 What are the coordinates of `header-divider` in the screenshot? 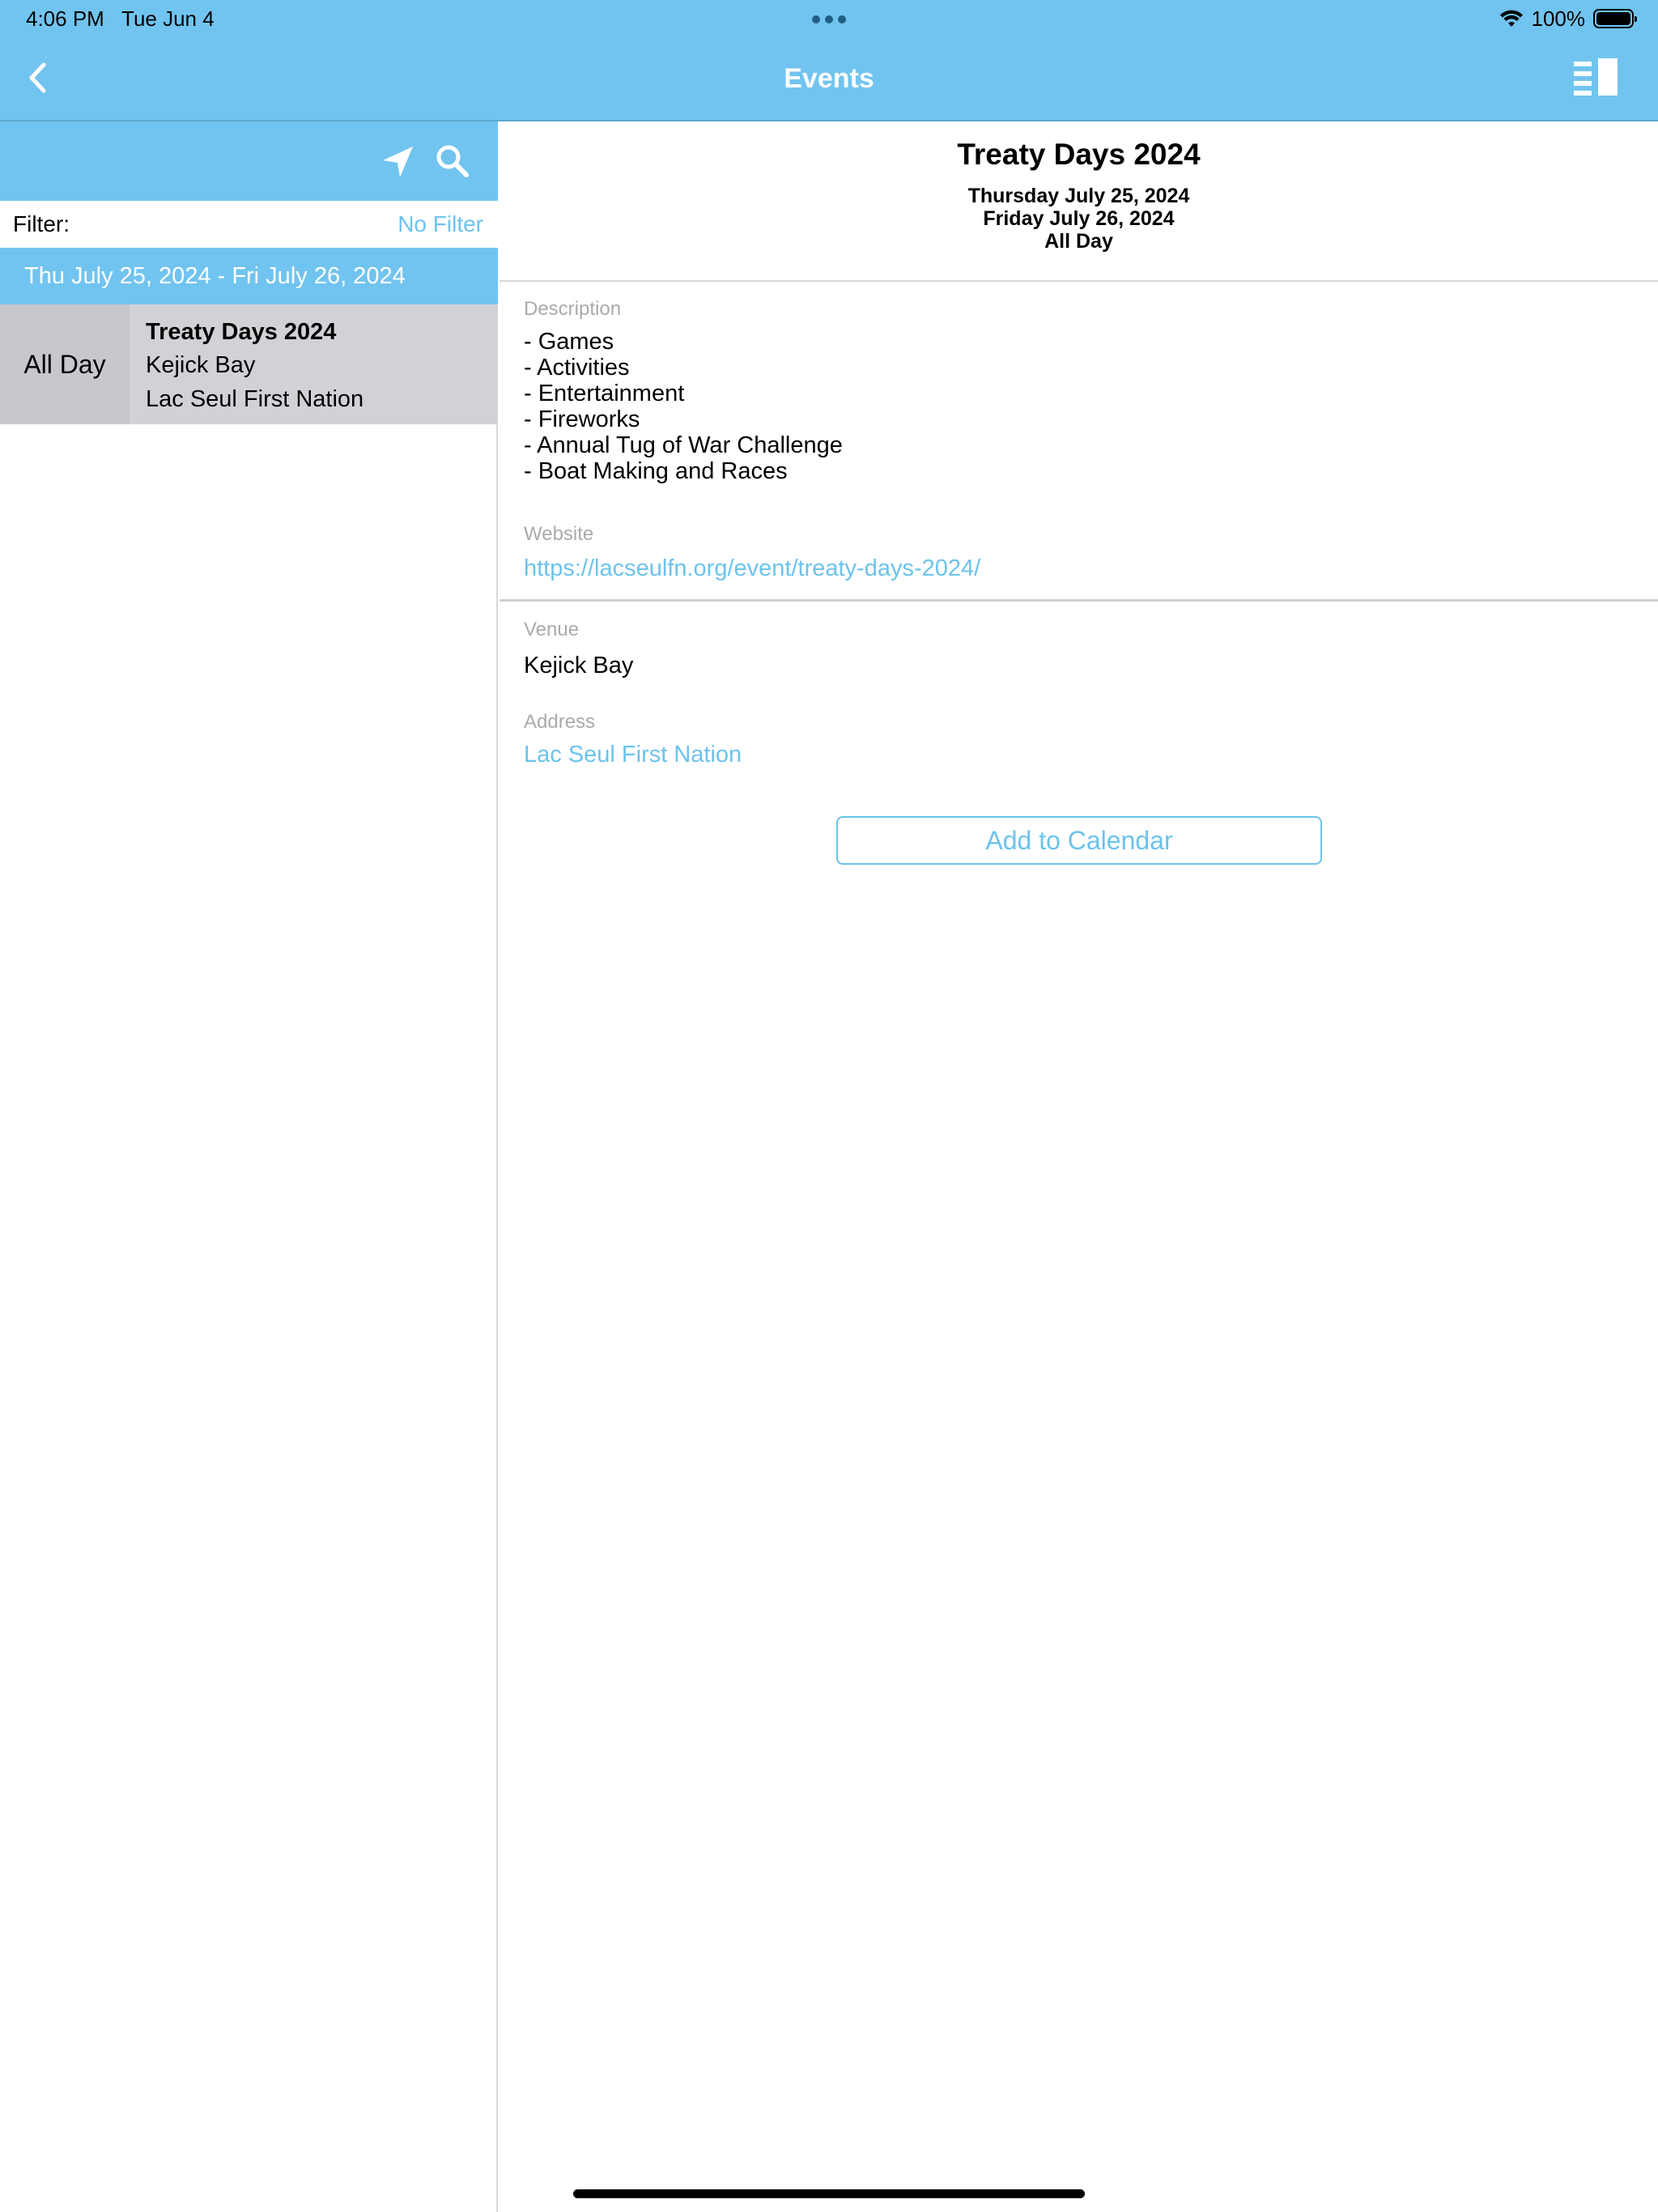 It's located at (1079, 281).